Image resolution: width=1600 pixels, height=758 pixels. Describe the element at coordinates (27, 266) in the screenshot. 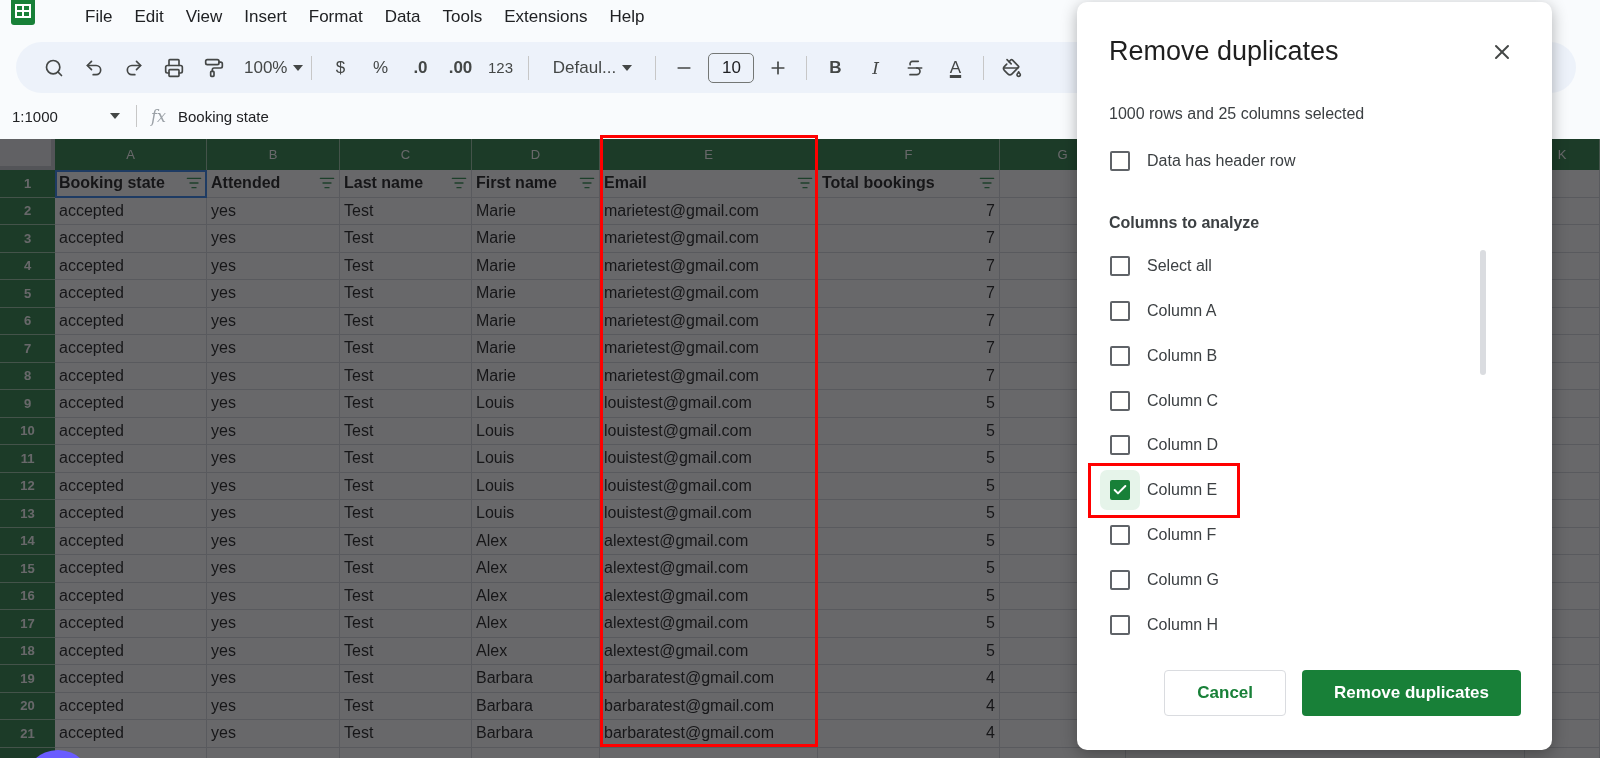

I see `row-number: 4` at that location.